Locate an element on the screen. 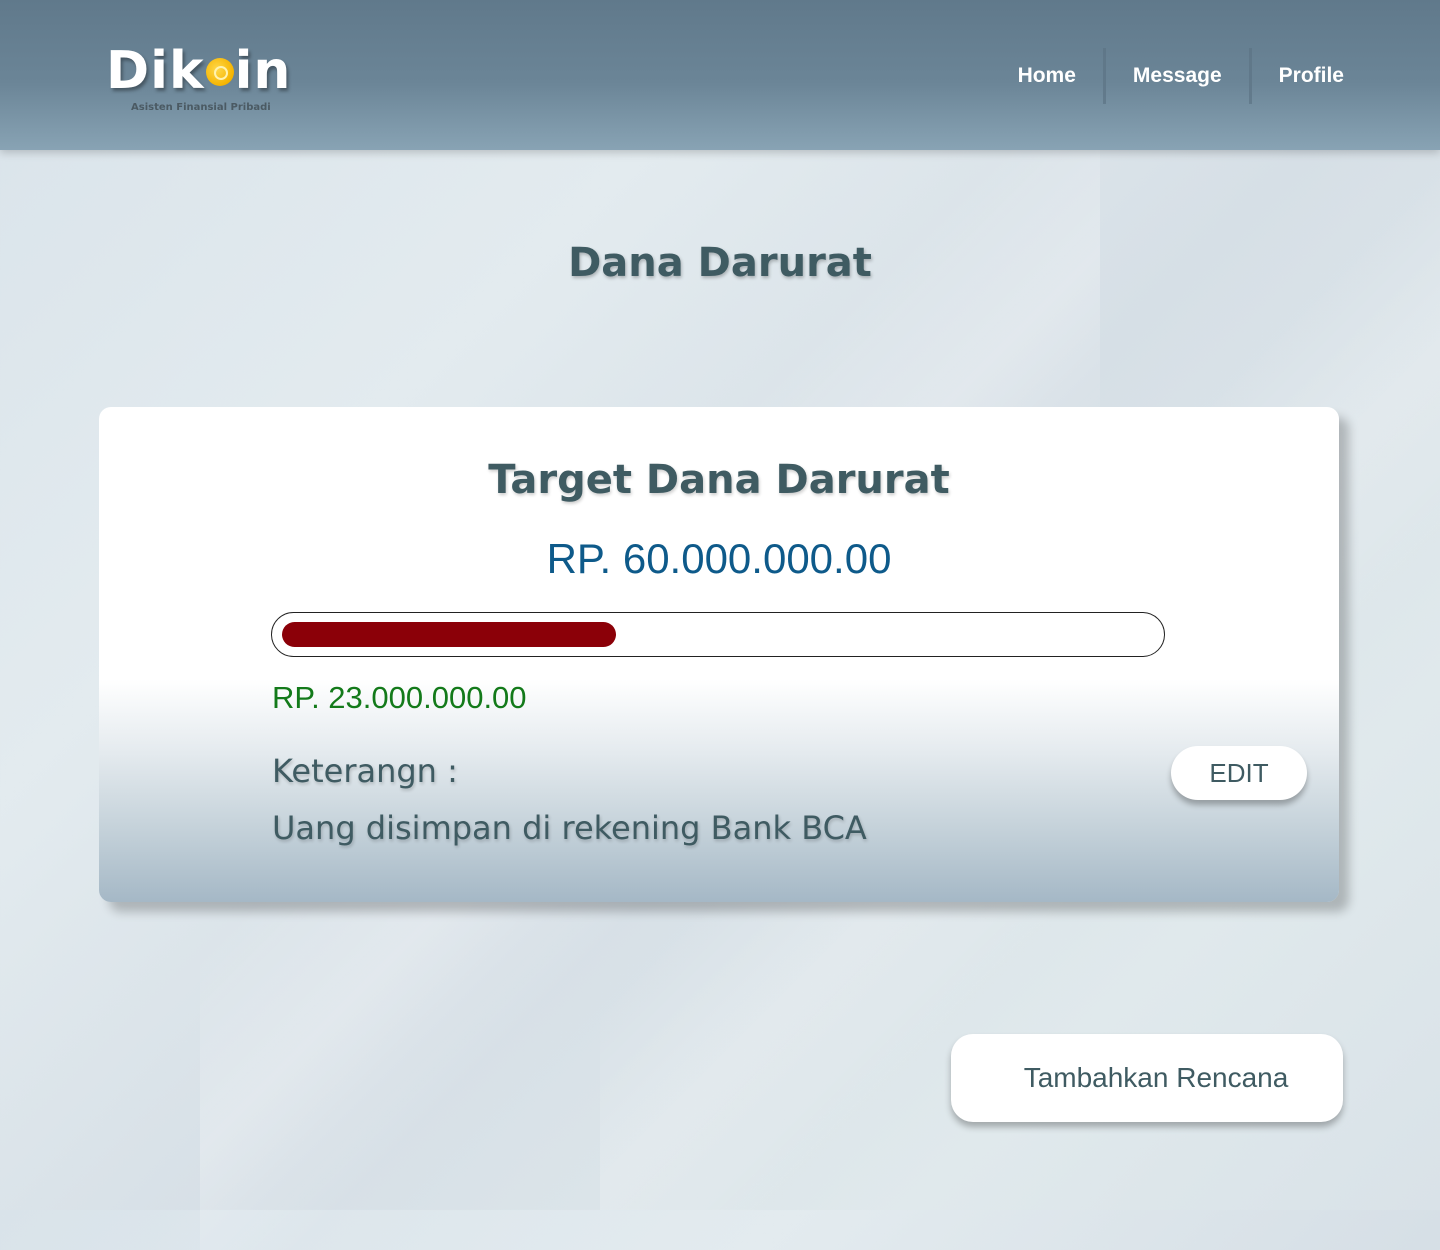 This screenshot has width=1440, height=1250. savings-progress-fill is located at coordinates (449, 634).